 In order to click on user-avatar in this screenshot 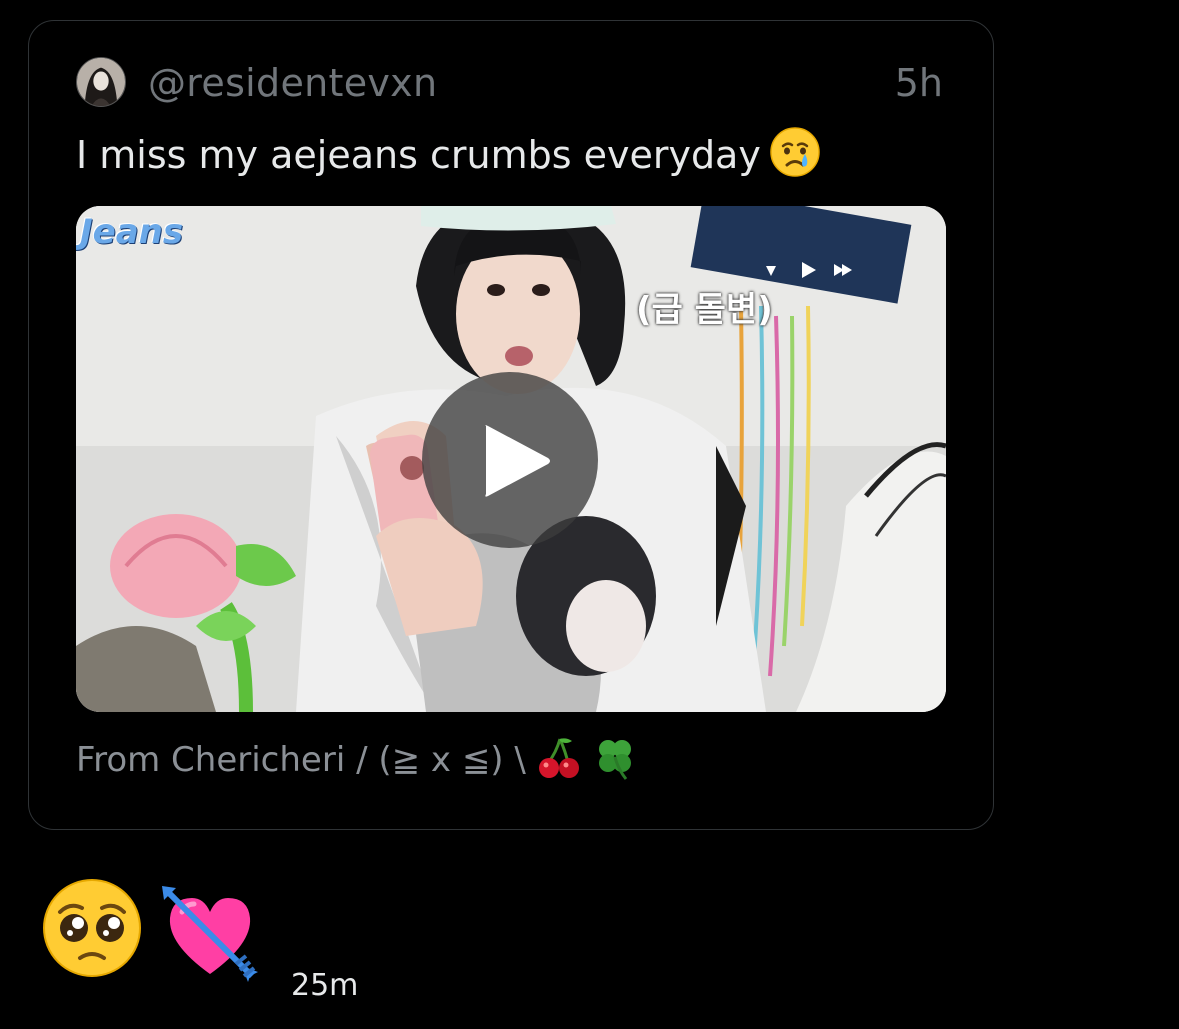, I will do `click(101, 82)`.